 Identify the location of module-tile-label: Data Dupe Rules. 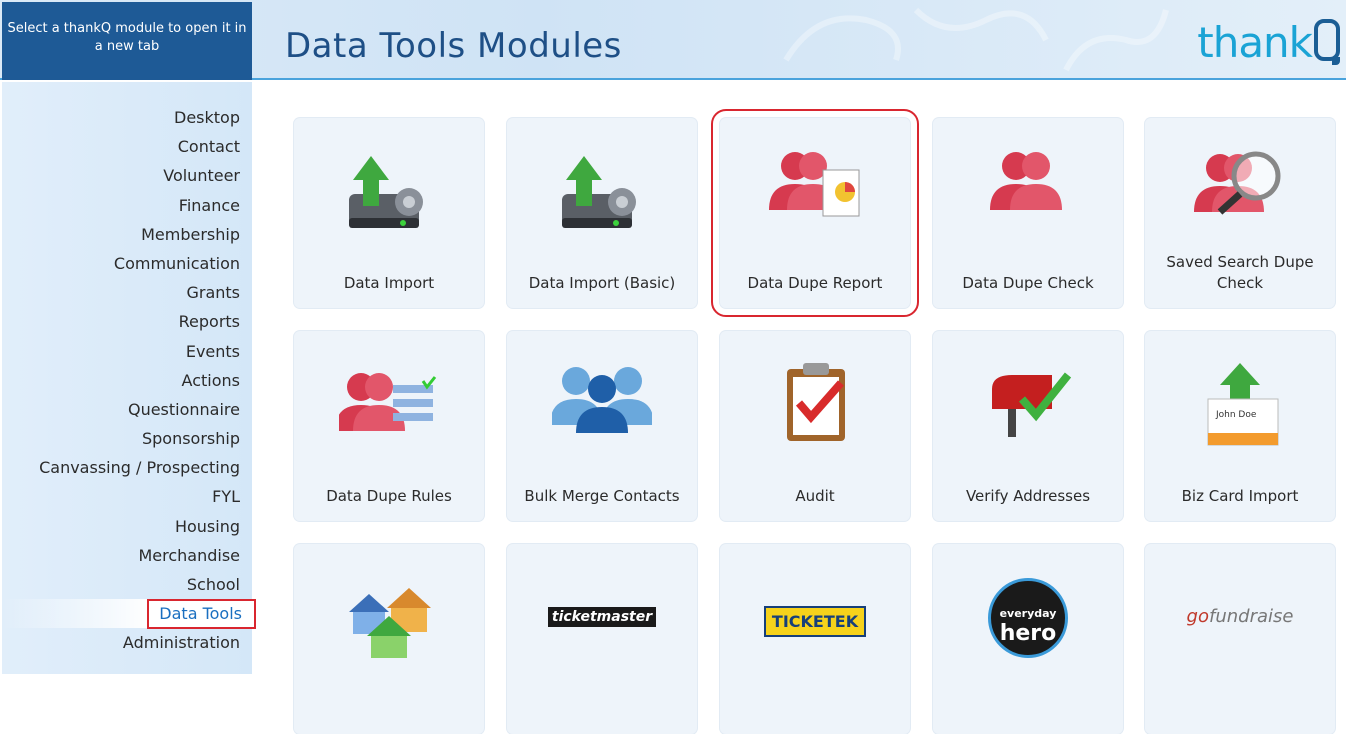
(389, 496).